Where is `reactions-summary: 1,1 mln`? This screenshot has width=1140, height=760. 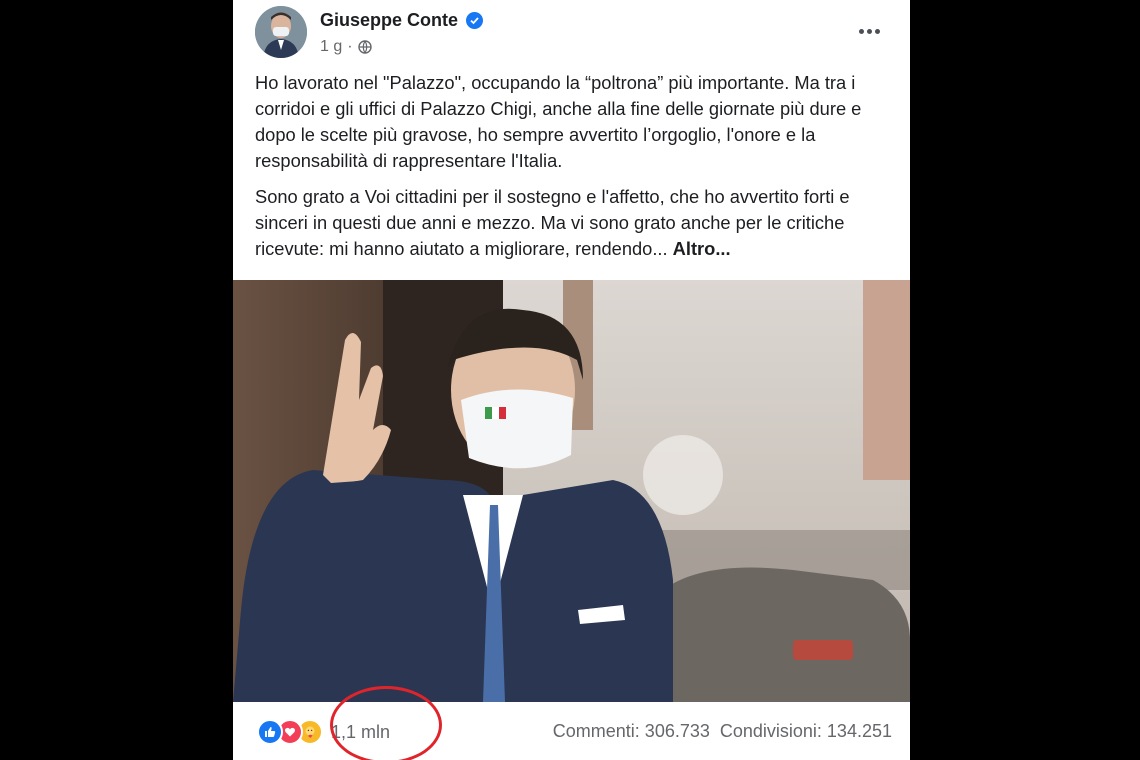 reactions-summary: 1,1 mln is located at coordinates (323, 732).